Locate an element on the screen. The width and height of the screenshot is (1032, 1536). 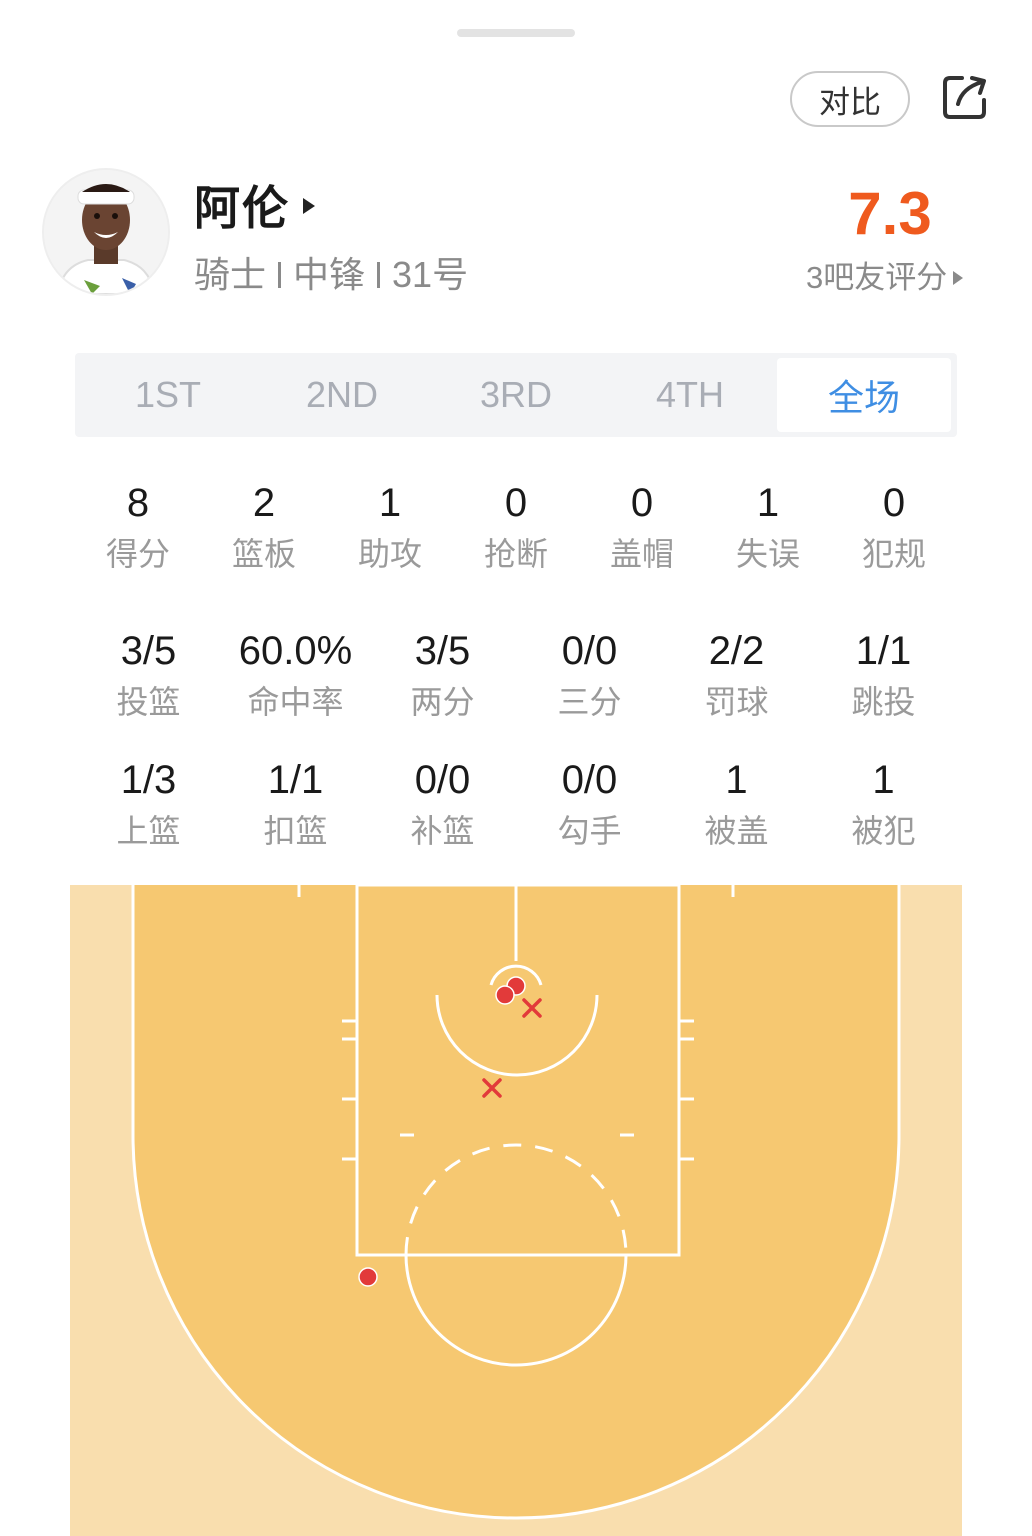
stat-blocks: 0 盖帽 is located at coordinates (642, 527).